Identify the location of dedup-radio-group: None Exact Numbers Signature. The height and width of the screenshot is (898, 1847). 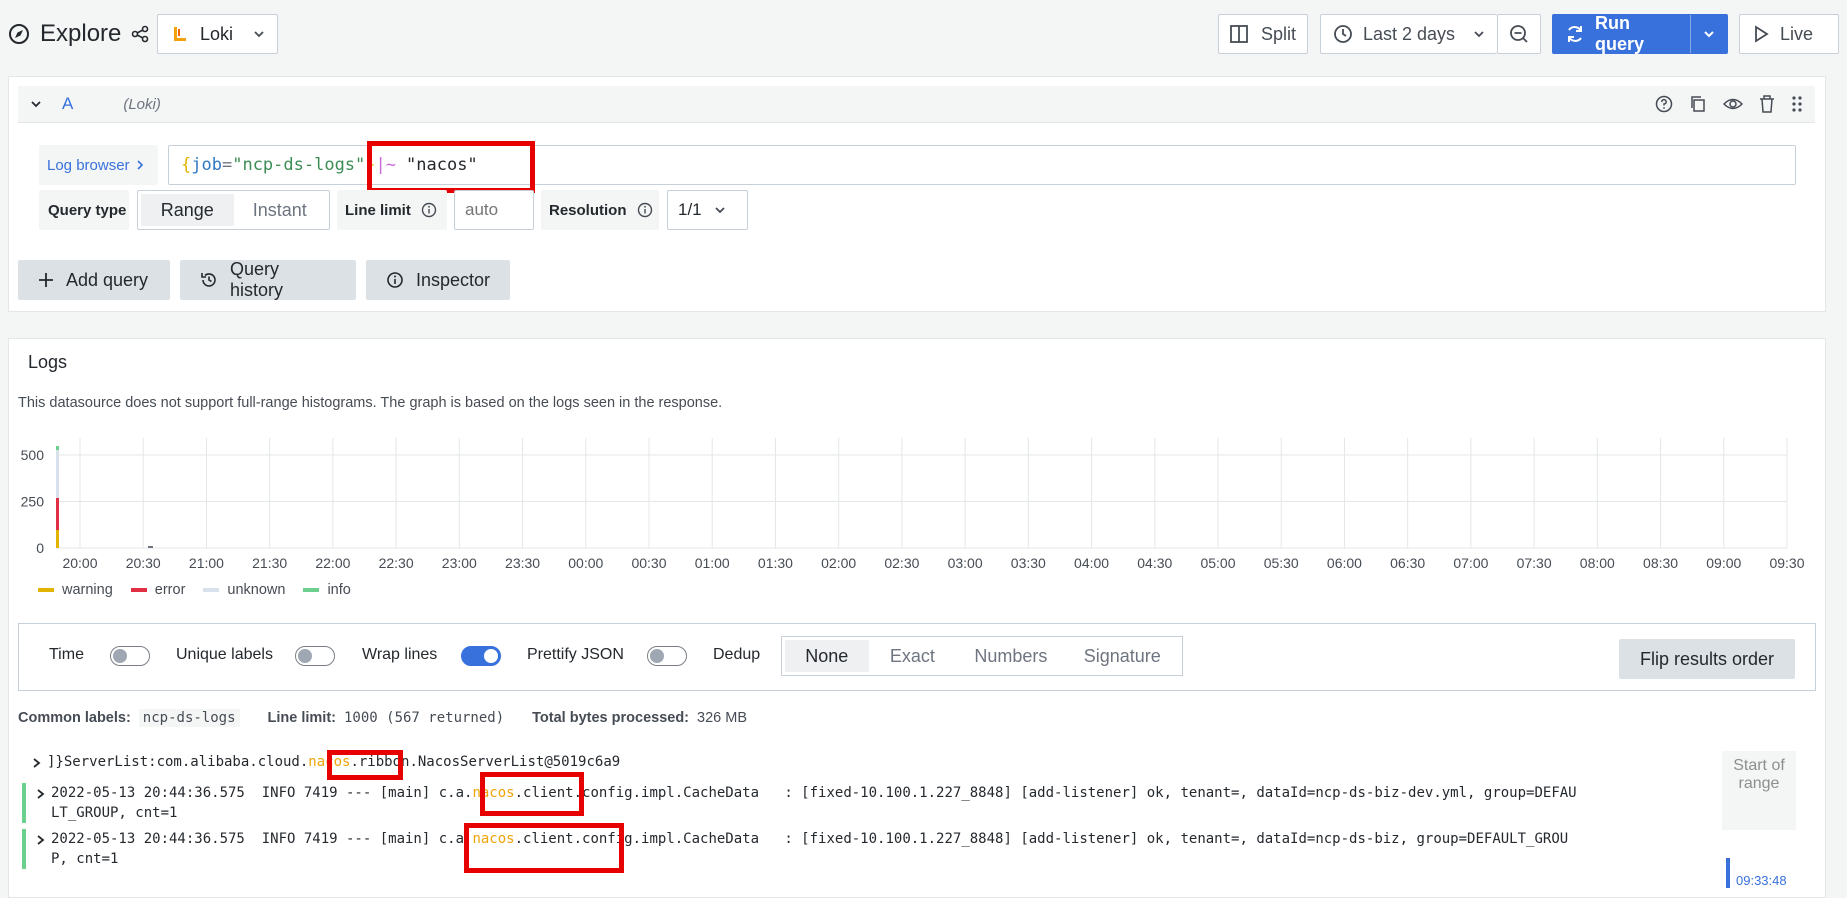
(982, 656).